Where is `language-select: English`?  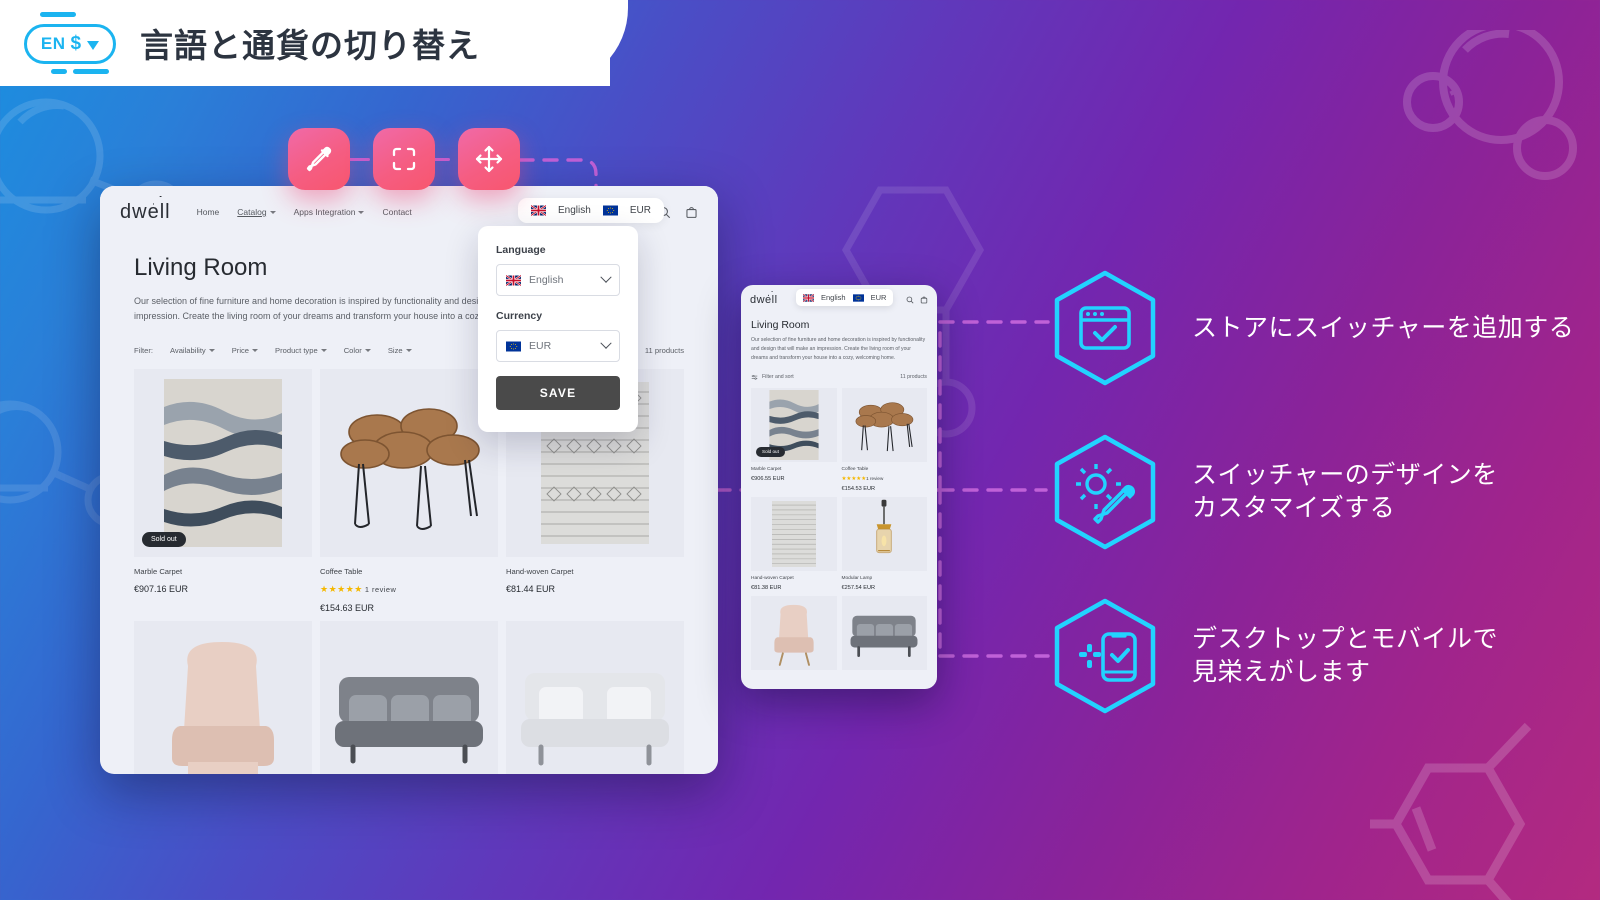
language-select: English is located at coordinates (558, 280).